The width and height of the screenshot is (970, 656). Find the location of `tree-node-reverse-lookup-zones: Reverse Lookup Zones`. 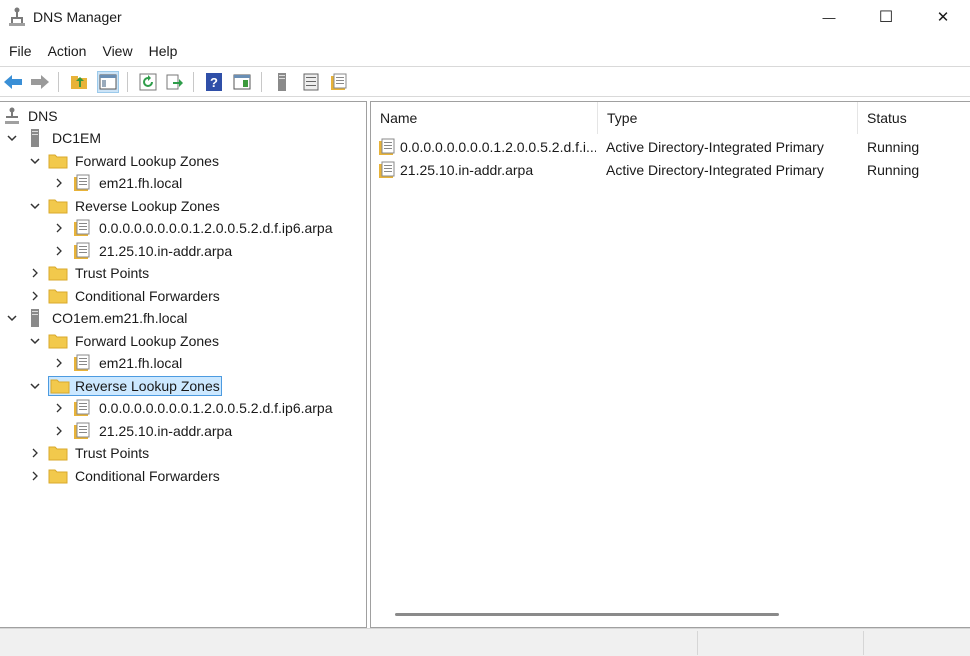

tree-node-reverse-lookup-zones: Reverse Lookup Zones is located at coordinates (125, 206).